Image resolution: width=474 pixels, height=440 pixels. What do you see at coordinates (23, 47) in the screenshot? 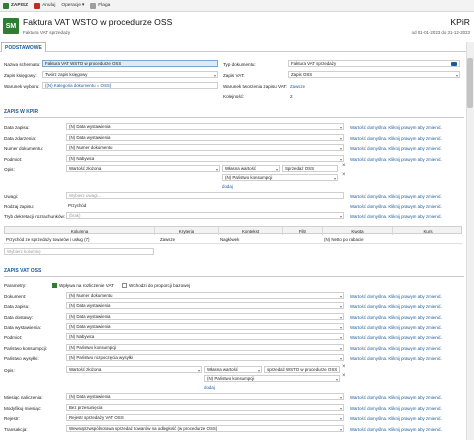
I see `tab-basic: PODSTAWOWE` at bounding box center [23, 47].